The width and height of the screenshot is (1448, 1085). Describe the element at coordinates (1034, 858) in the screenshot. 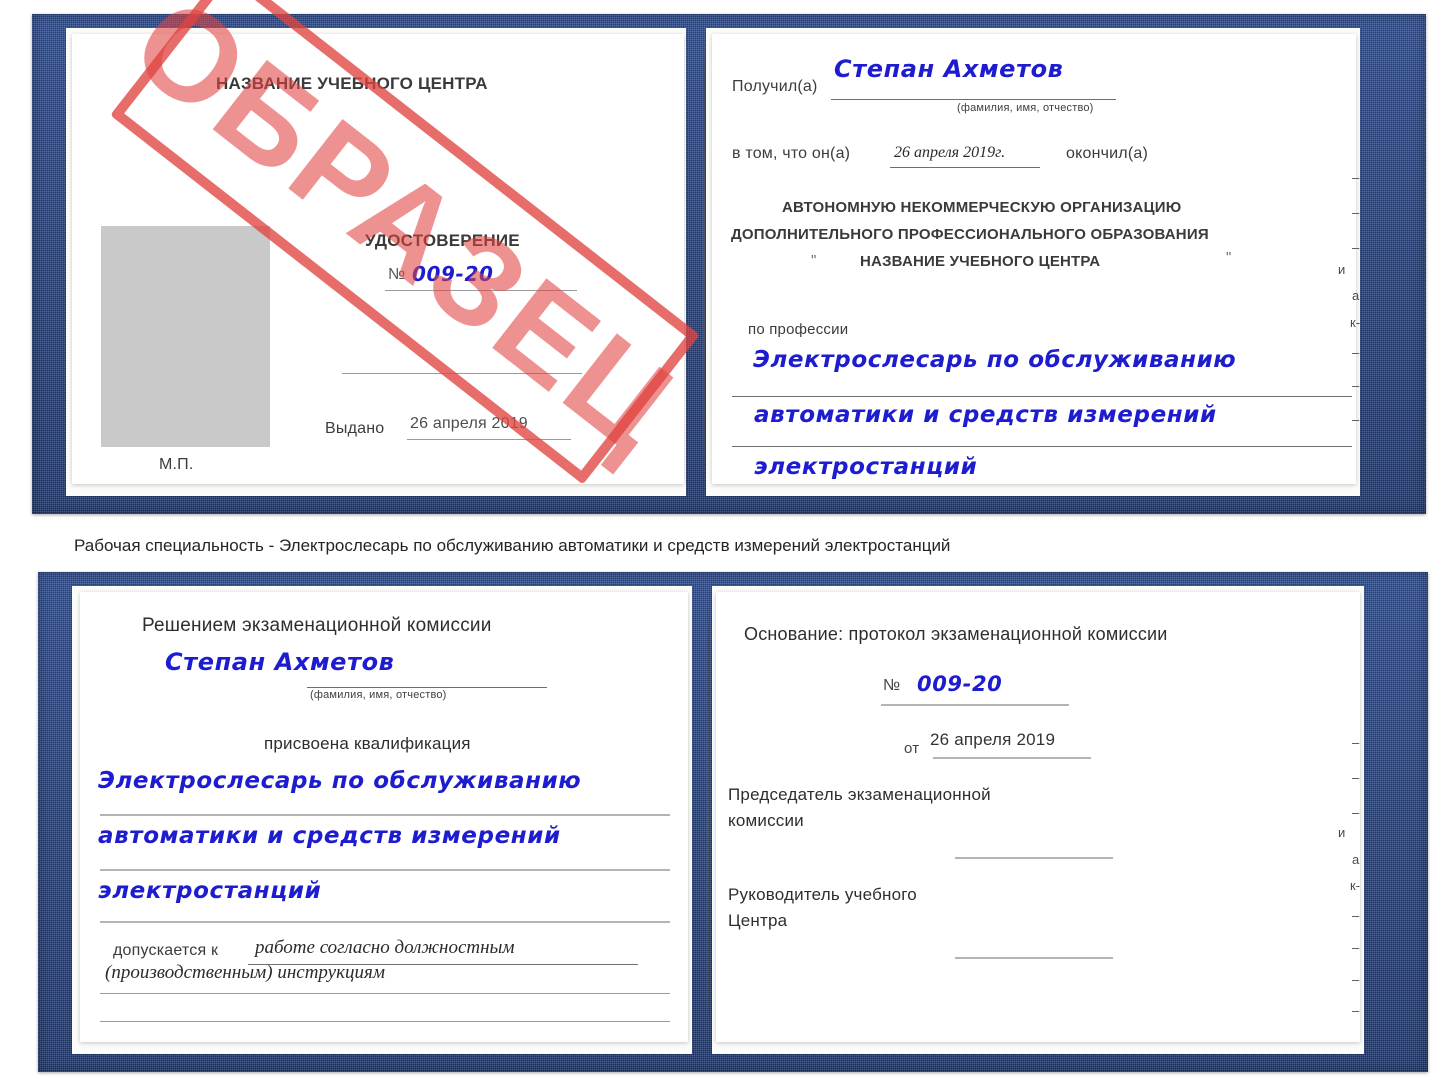

I see `chairman-signature-rule` at that location.